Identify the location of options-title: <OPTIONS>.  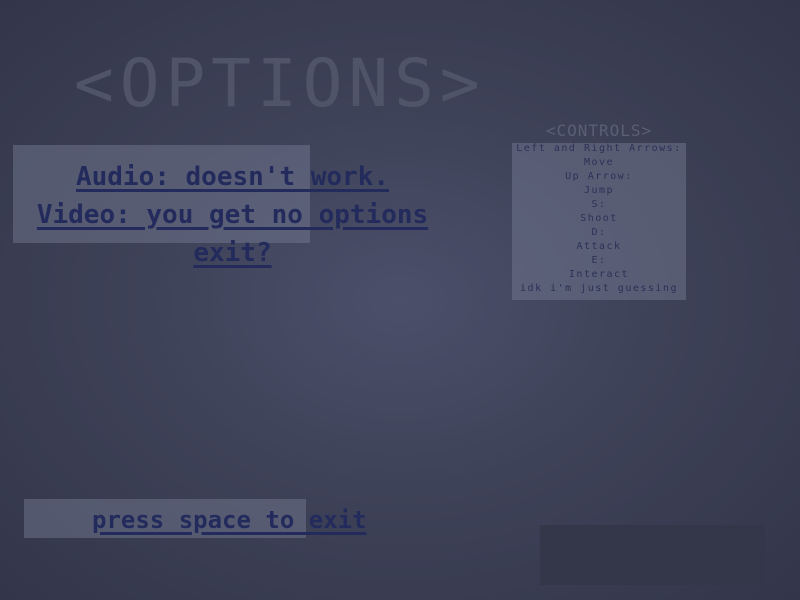
(280, 83).